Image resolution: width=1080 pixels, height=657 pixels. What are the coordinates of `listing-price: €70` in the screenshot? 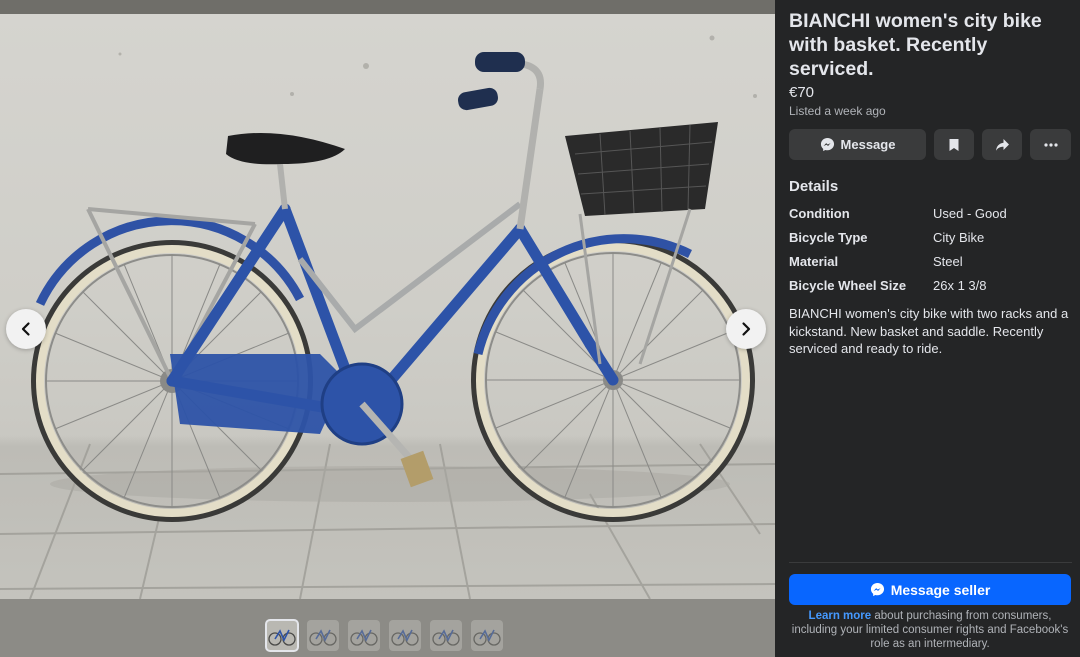 It's located at (802, 92).